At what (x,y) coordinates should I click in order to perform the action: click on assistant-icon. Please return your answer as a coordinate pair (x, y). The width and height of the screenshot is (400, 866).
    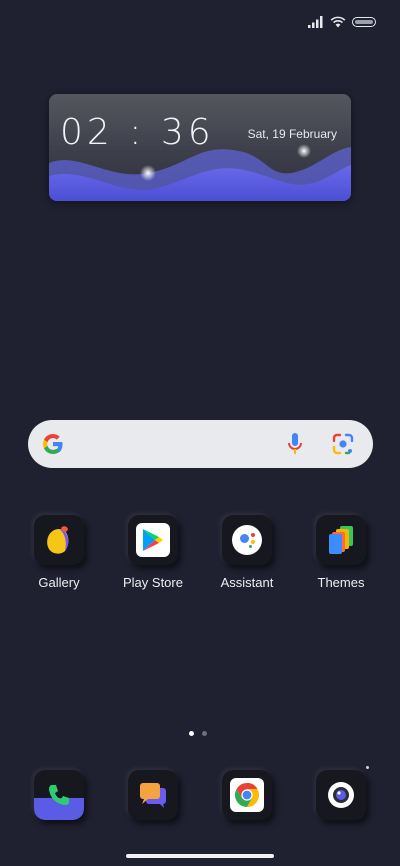
    Looking at the image, I should click on (247, 540).